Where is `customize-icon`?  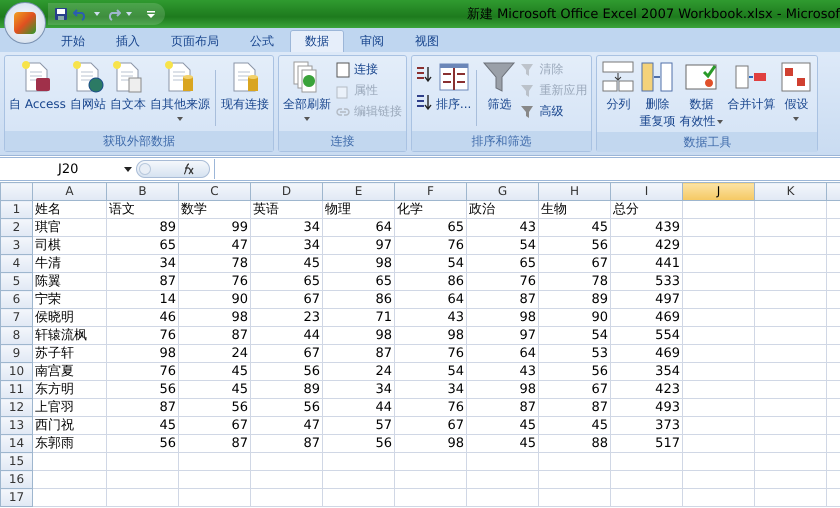
customize-icon is located at coordinates (151, 14).